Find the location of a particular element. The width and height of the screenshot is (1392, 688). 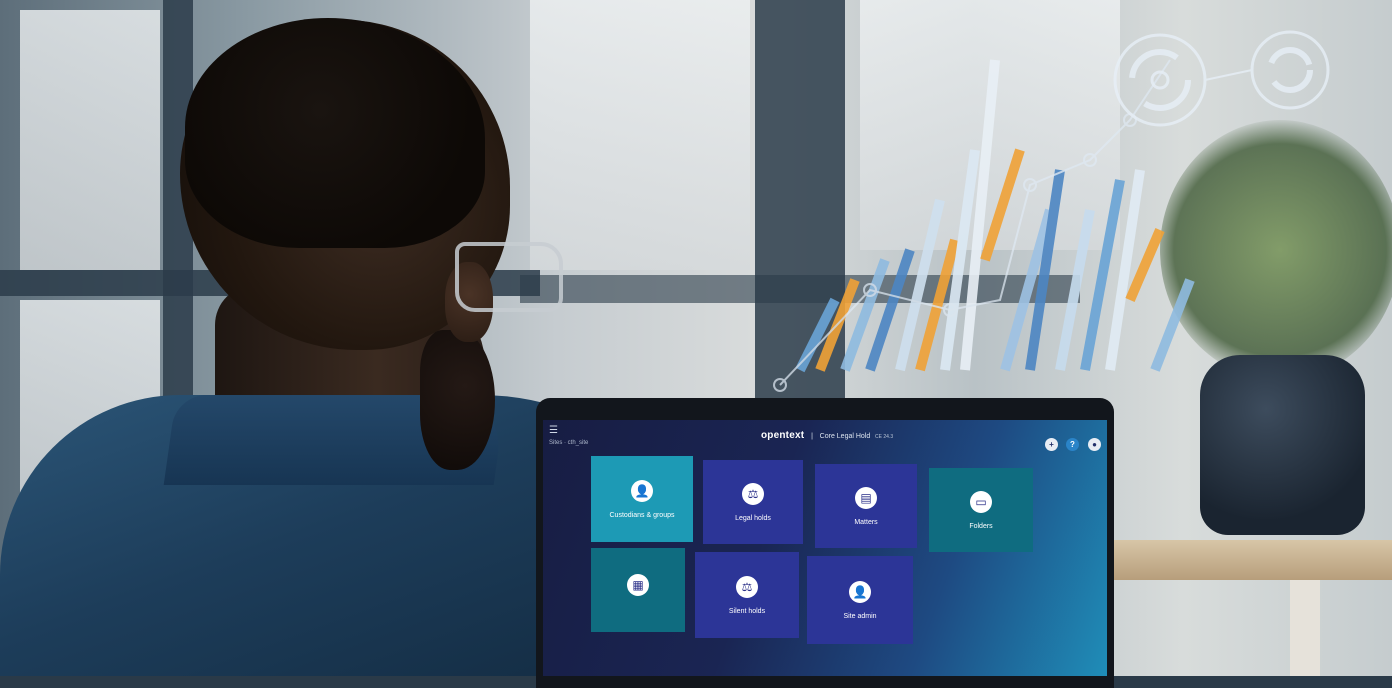

tile-label: Custodians & groups is located at coordinates (642, 515).